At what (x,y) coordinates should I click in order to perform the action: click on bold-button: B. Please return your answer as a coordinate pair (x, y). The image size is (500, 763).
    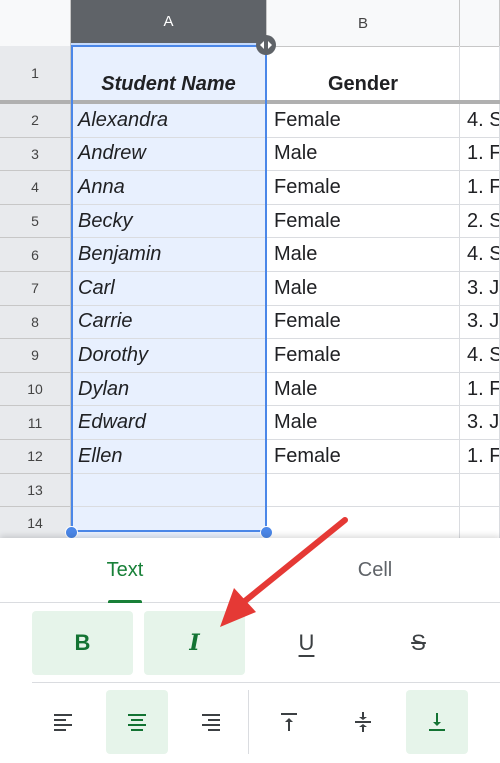
    Looking at the image, I should click on (82, 643).